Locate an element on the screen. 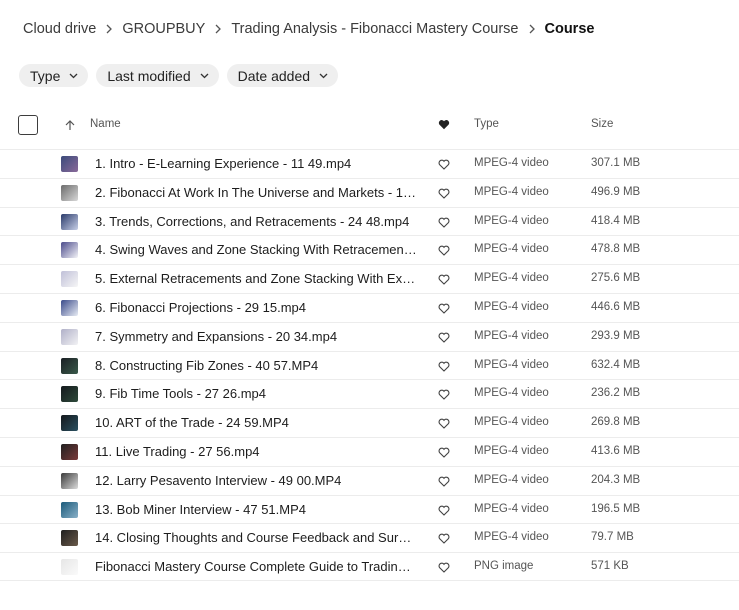 This screenshot has width=739, height=610. filter-bar: Type Last modified Date added is located at coordinates (179, 75).